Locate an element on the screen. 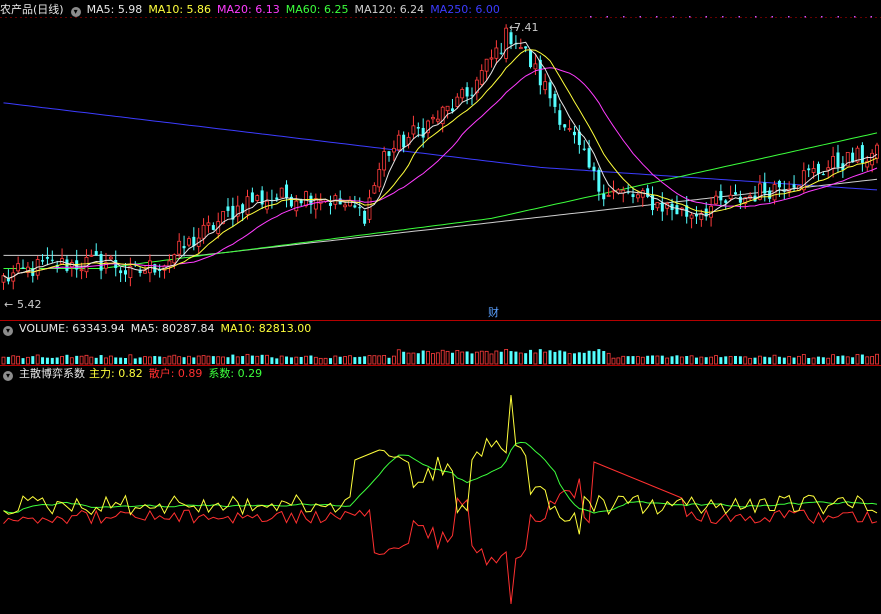  legend-item: MA20: 6.13 is located at coordinates (248, 9).